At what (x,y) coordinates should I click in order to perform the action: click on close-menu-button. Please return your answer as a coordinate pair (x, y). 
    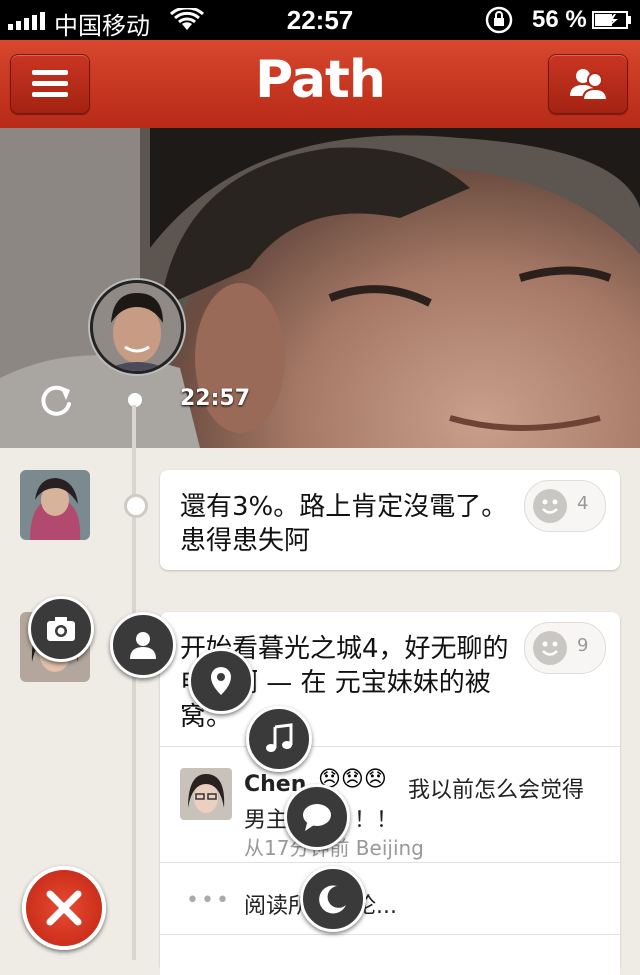
    Looking at the image, I should click on (64, 908).